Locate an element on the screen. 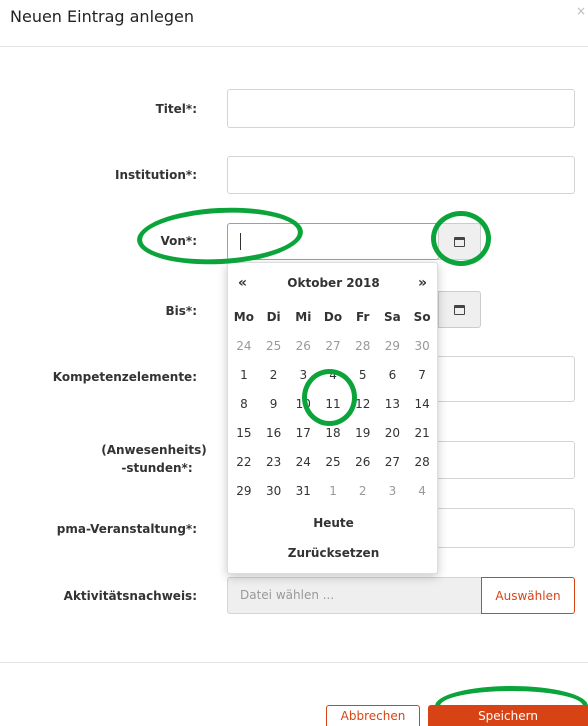 The image size is (588, 726). datepicker-next-button: » is located at coordinates (422, 283).